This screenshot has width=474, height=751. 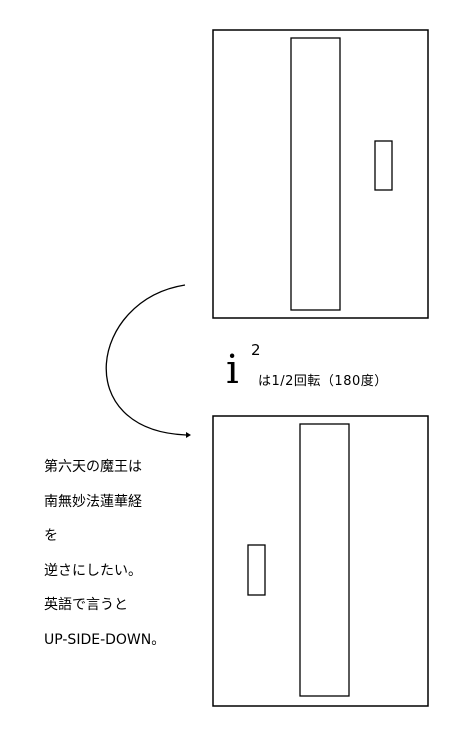 What do you see at coordinates (93, 467) in the screenshot?
I see `text-line: 第六天の魔王は` at bounding box center [93, 467].